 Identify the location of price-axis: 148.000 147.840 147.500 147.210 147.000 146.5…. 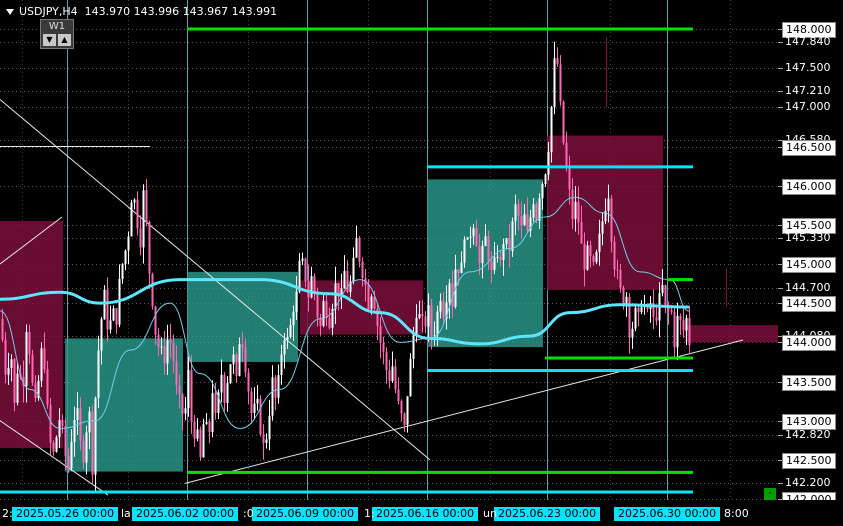
(810, 254).